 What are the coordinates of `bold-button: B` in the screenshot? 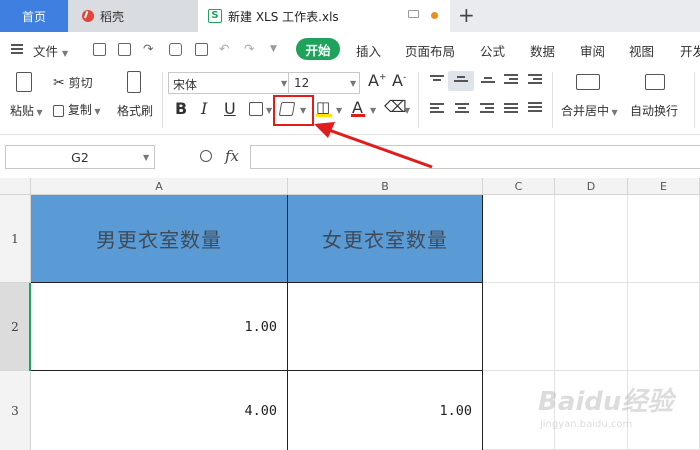 It's located at (181, 108).